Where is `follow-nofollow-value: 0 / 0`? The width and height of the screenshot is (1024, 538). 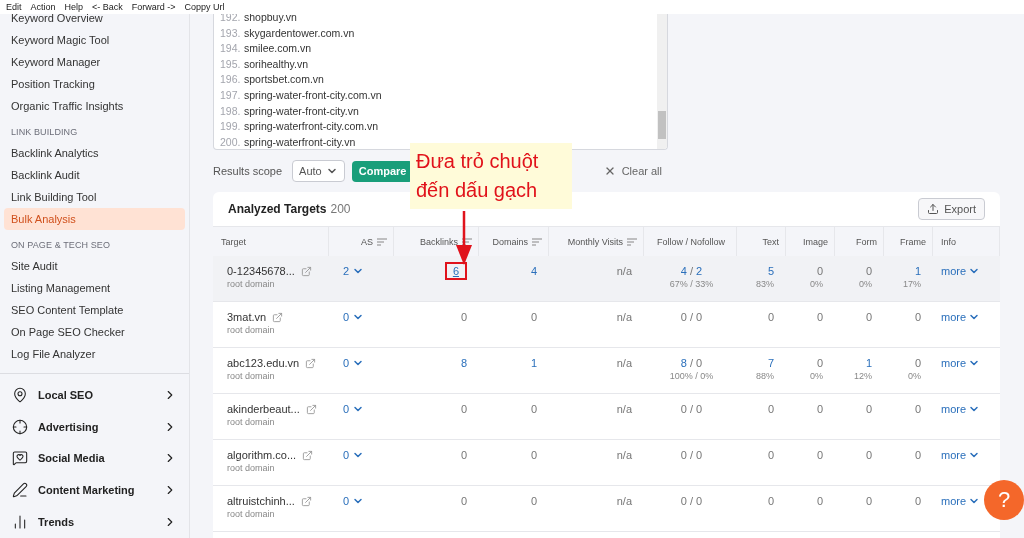 follow-nofollow-value: 0 / 0 is located at coordinates (691, 409).